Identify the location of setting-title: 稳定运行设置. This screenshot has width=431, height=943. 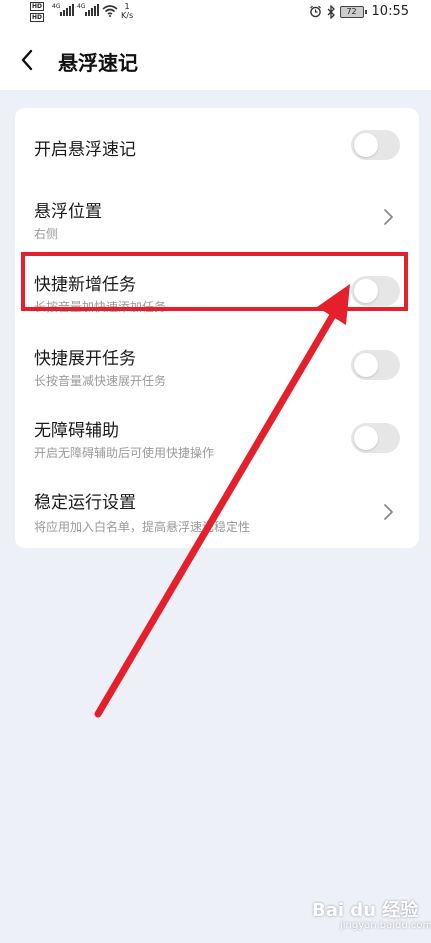
(85, 503).